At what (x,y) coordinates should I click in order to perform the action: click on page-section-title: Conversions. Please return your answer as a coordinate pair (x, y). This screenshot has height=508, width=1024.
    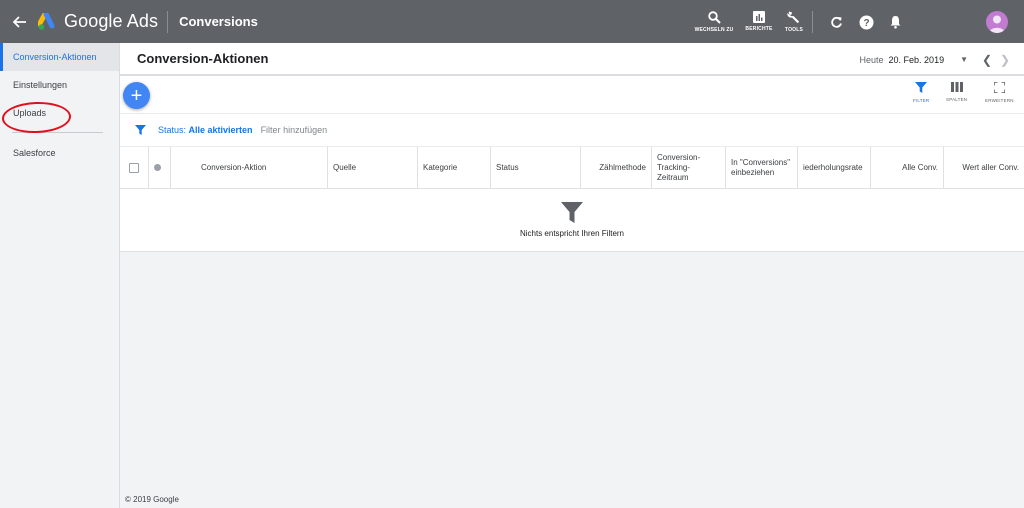
    Looking at the image, I should click on (218, 21).